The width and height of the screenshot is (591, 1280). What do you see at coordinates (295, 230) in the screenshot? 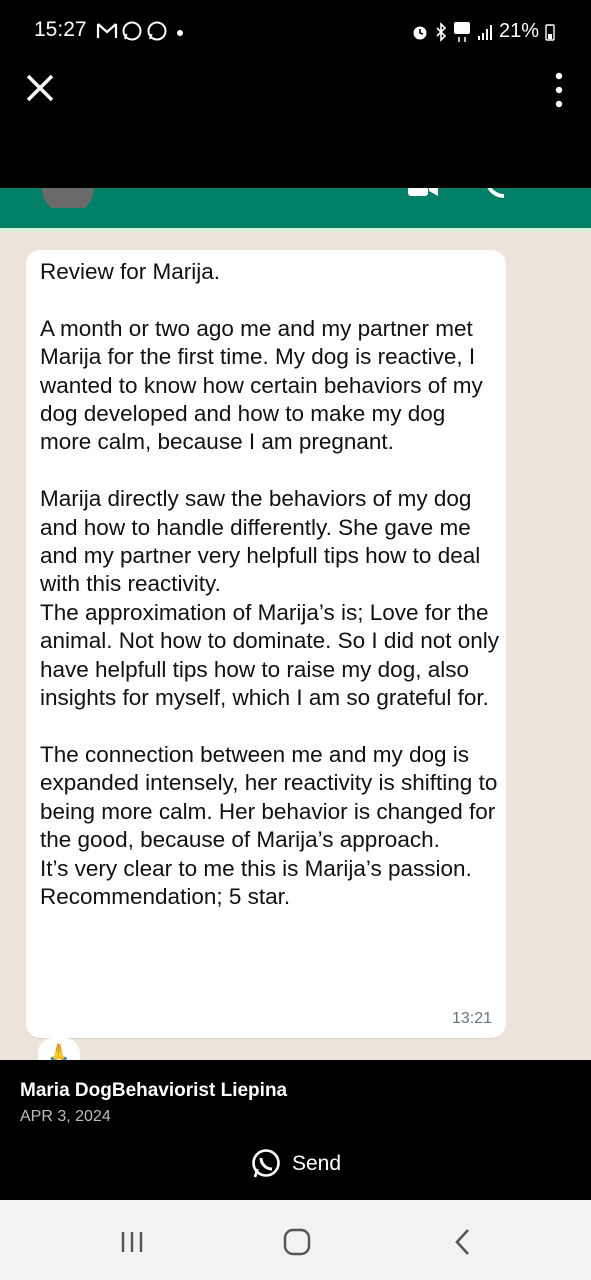
I see `chat-banner-strip` at bounding box center [295, 230].